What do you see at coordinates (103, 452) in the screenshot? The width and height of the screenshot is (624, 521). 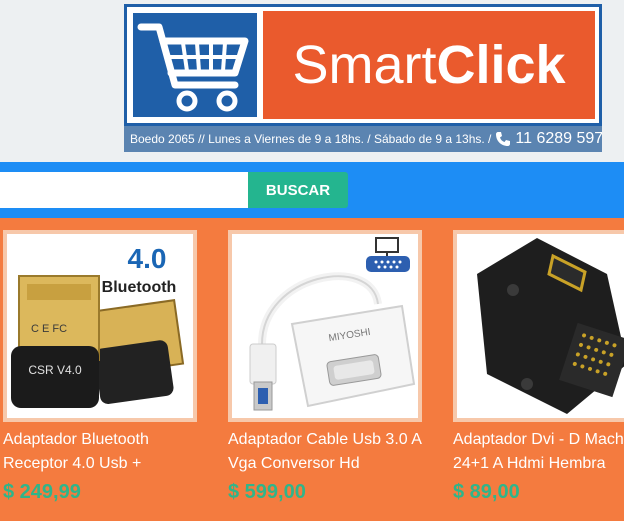 I see `product-title: Adaptador Bluetooth Receptor 4.0 Usb +` at bounding box center [103, 452].